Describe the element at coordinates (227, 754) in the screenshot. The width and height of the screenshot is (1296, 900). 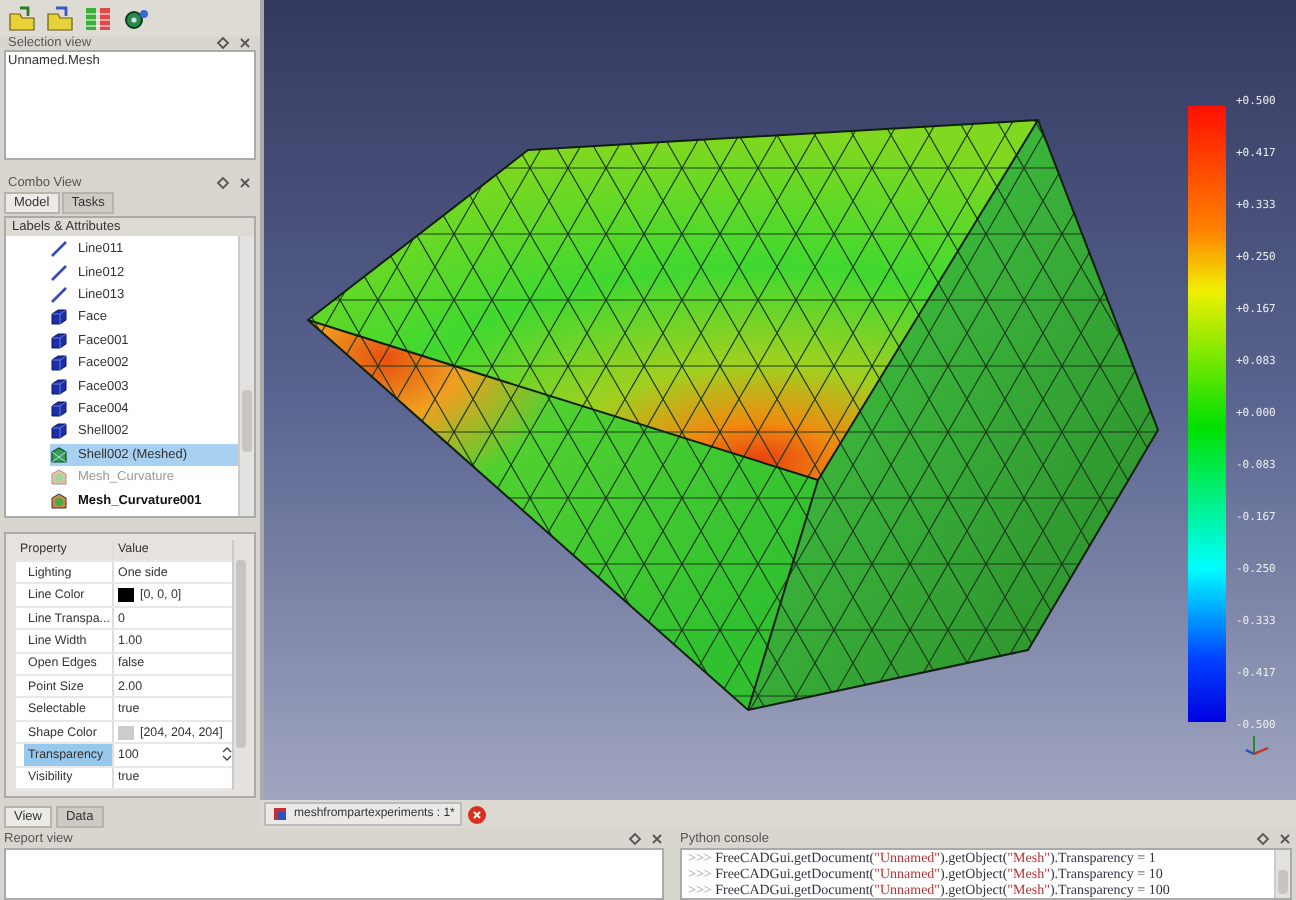
I see `spin-arrows-icon` at that location.